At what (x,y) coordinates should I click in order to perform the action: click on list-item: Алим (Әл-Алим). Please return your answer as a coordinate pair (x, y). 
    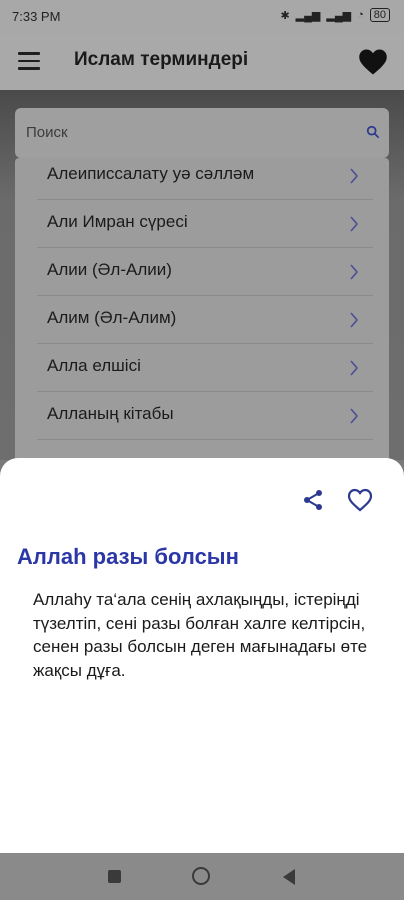
    Looking at the image, I should click on (202, 320).